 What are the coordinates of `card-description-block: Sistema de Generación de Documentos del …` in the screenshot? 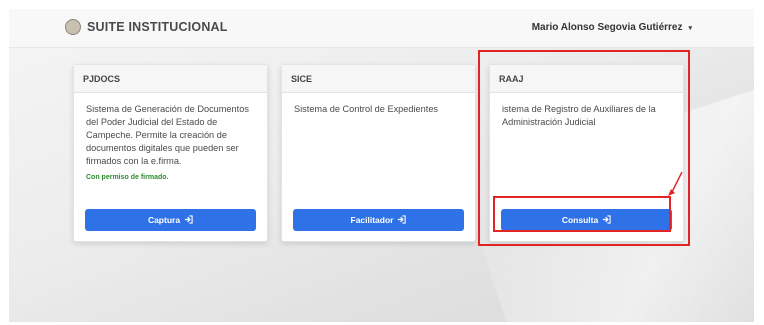 It's located at (170, 148).